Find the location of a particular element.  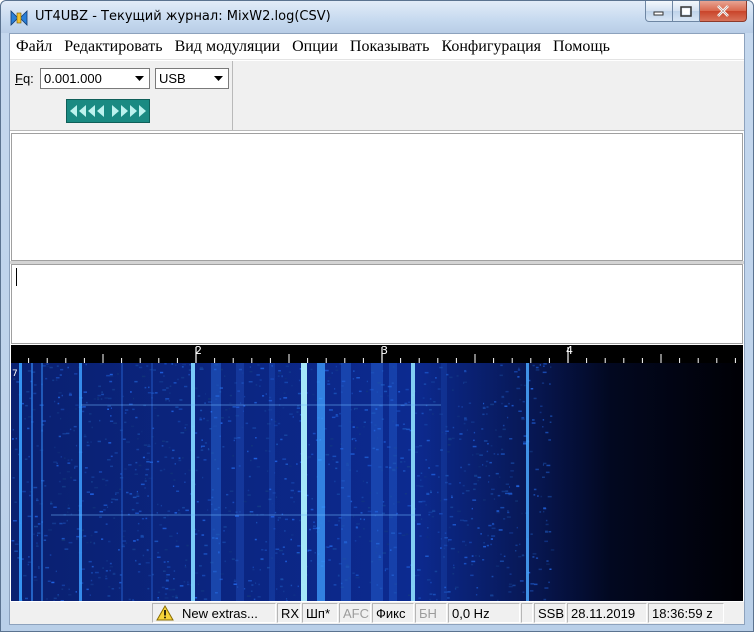

menu-edit: Редактировать is located at coordinates (113, 47).